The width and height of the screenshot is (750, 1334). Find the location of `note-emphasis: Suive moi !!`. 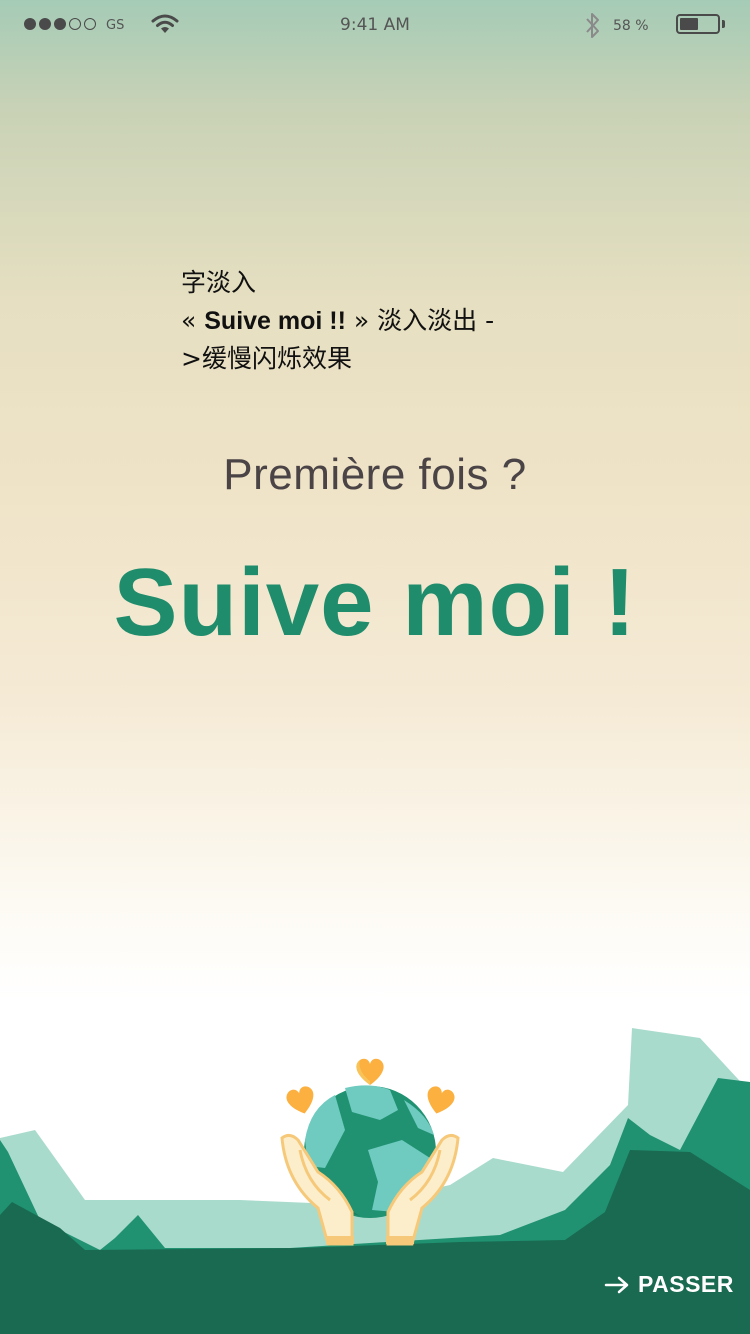

note-emphasis: Suive moi !! is located at coordinates (275, 321).